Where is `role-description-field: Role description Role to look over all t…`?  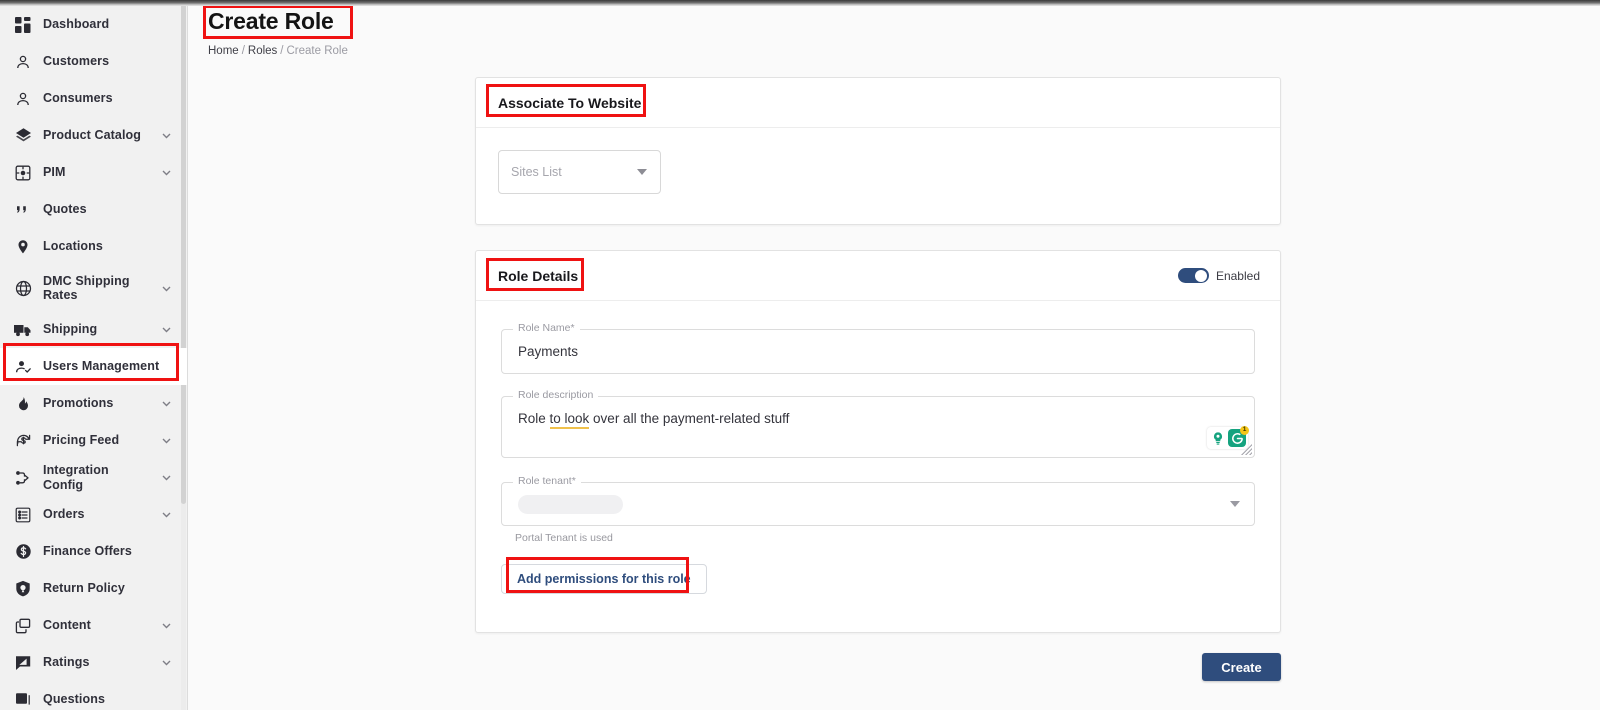 role-description-field: Role description Role to look over all t… is located at coordinates (878, 424).